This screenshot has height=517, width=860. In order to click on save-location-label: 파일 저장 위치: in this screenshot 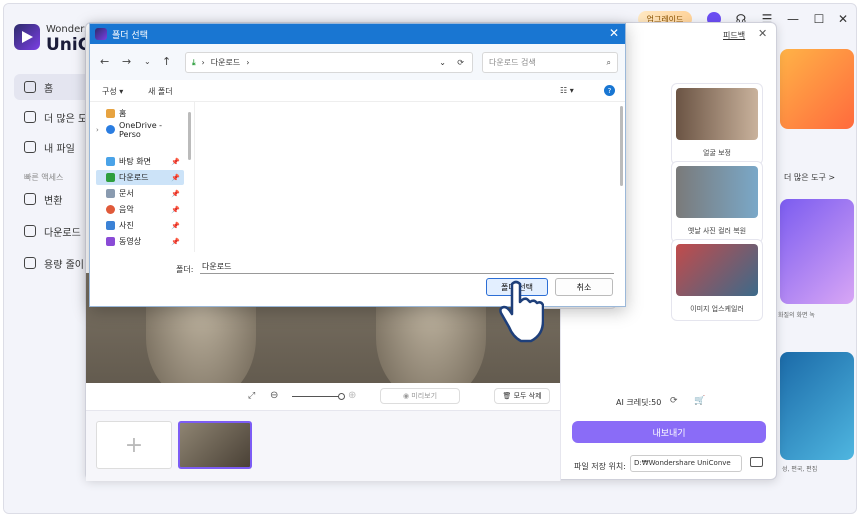, I will do `click(600, 466)`.